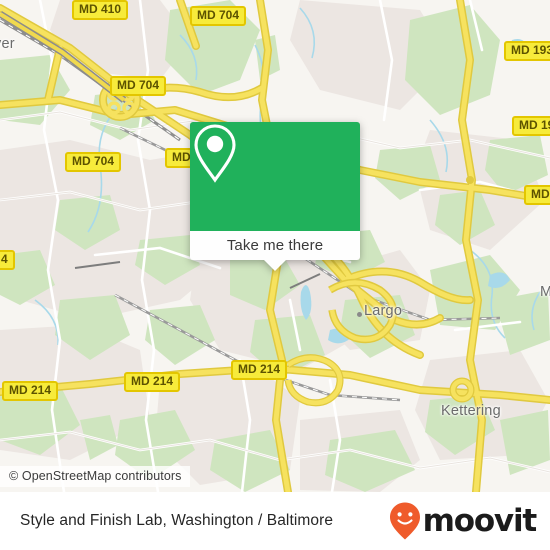 This screenshot has height=550, width=550. I want to click on take-me-there-button: Take me there, so click(275, 245).